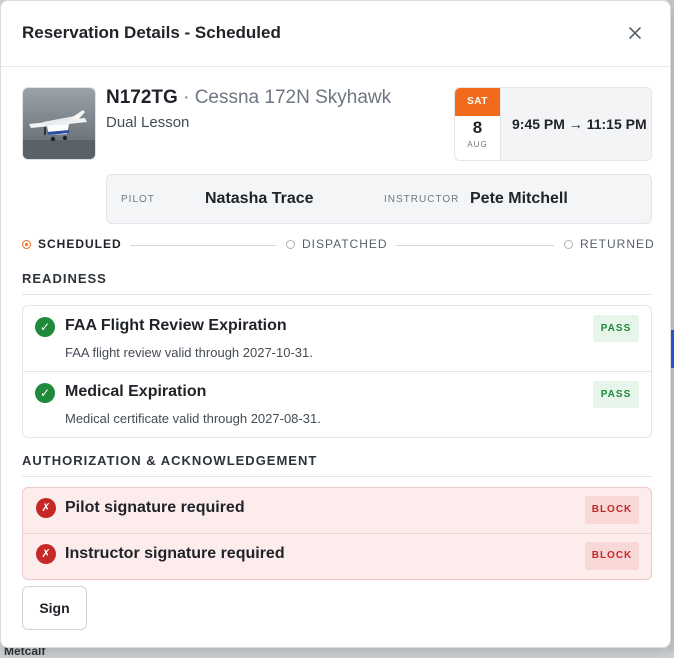 This screenshot has height=658, width=674. Describe the element at coordinates (148, 122) in the screenshot. I see `lesson-type: Dual Lesson` at that location.